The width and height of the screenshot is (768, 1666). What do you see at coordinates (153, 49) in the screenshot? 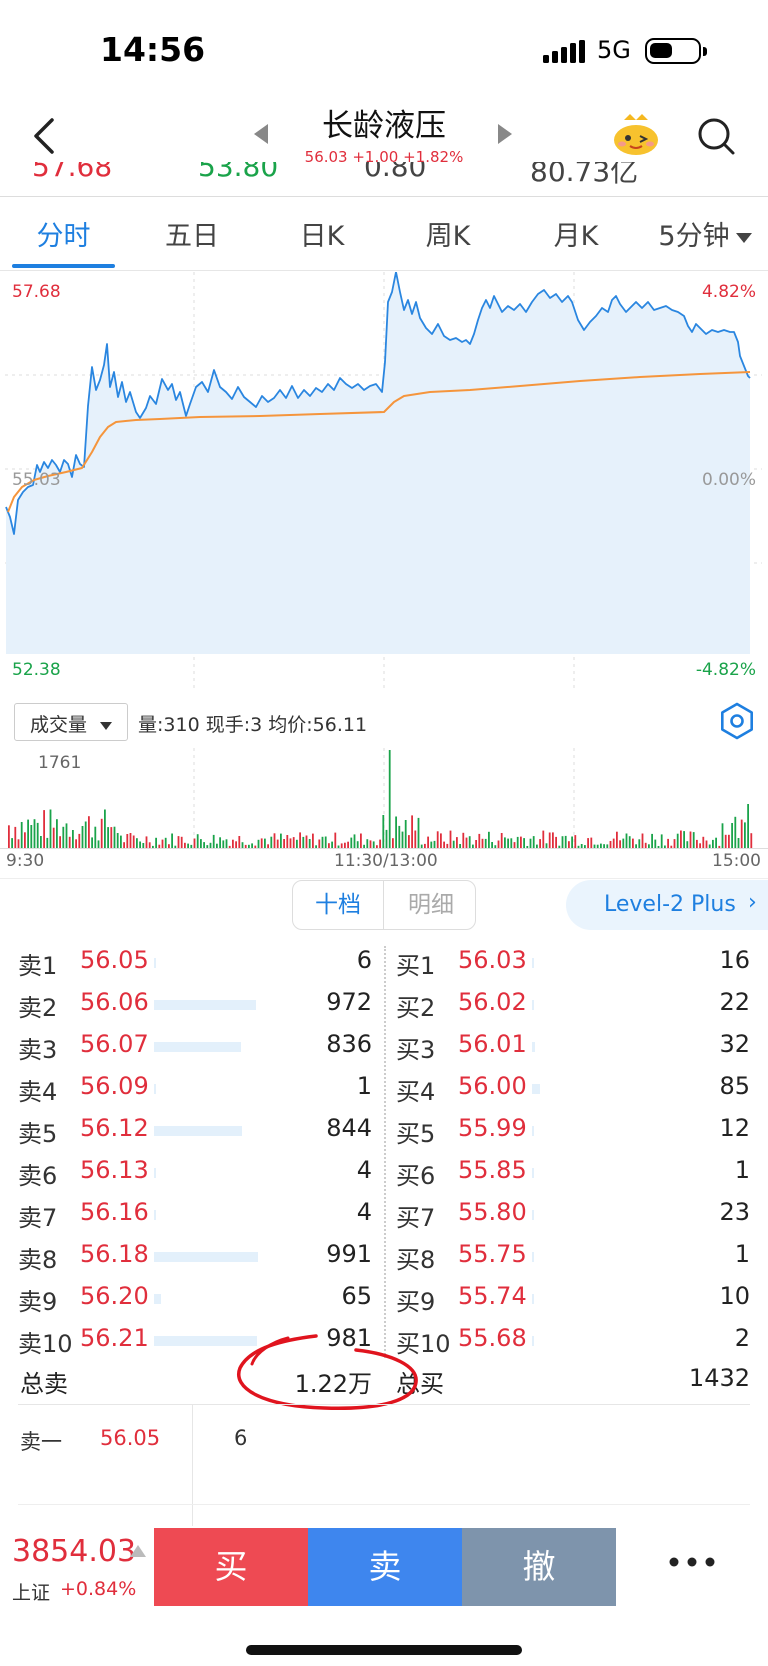
I see `status-time: 14:56` at bounding box center [153, 49].